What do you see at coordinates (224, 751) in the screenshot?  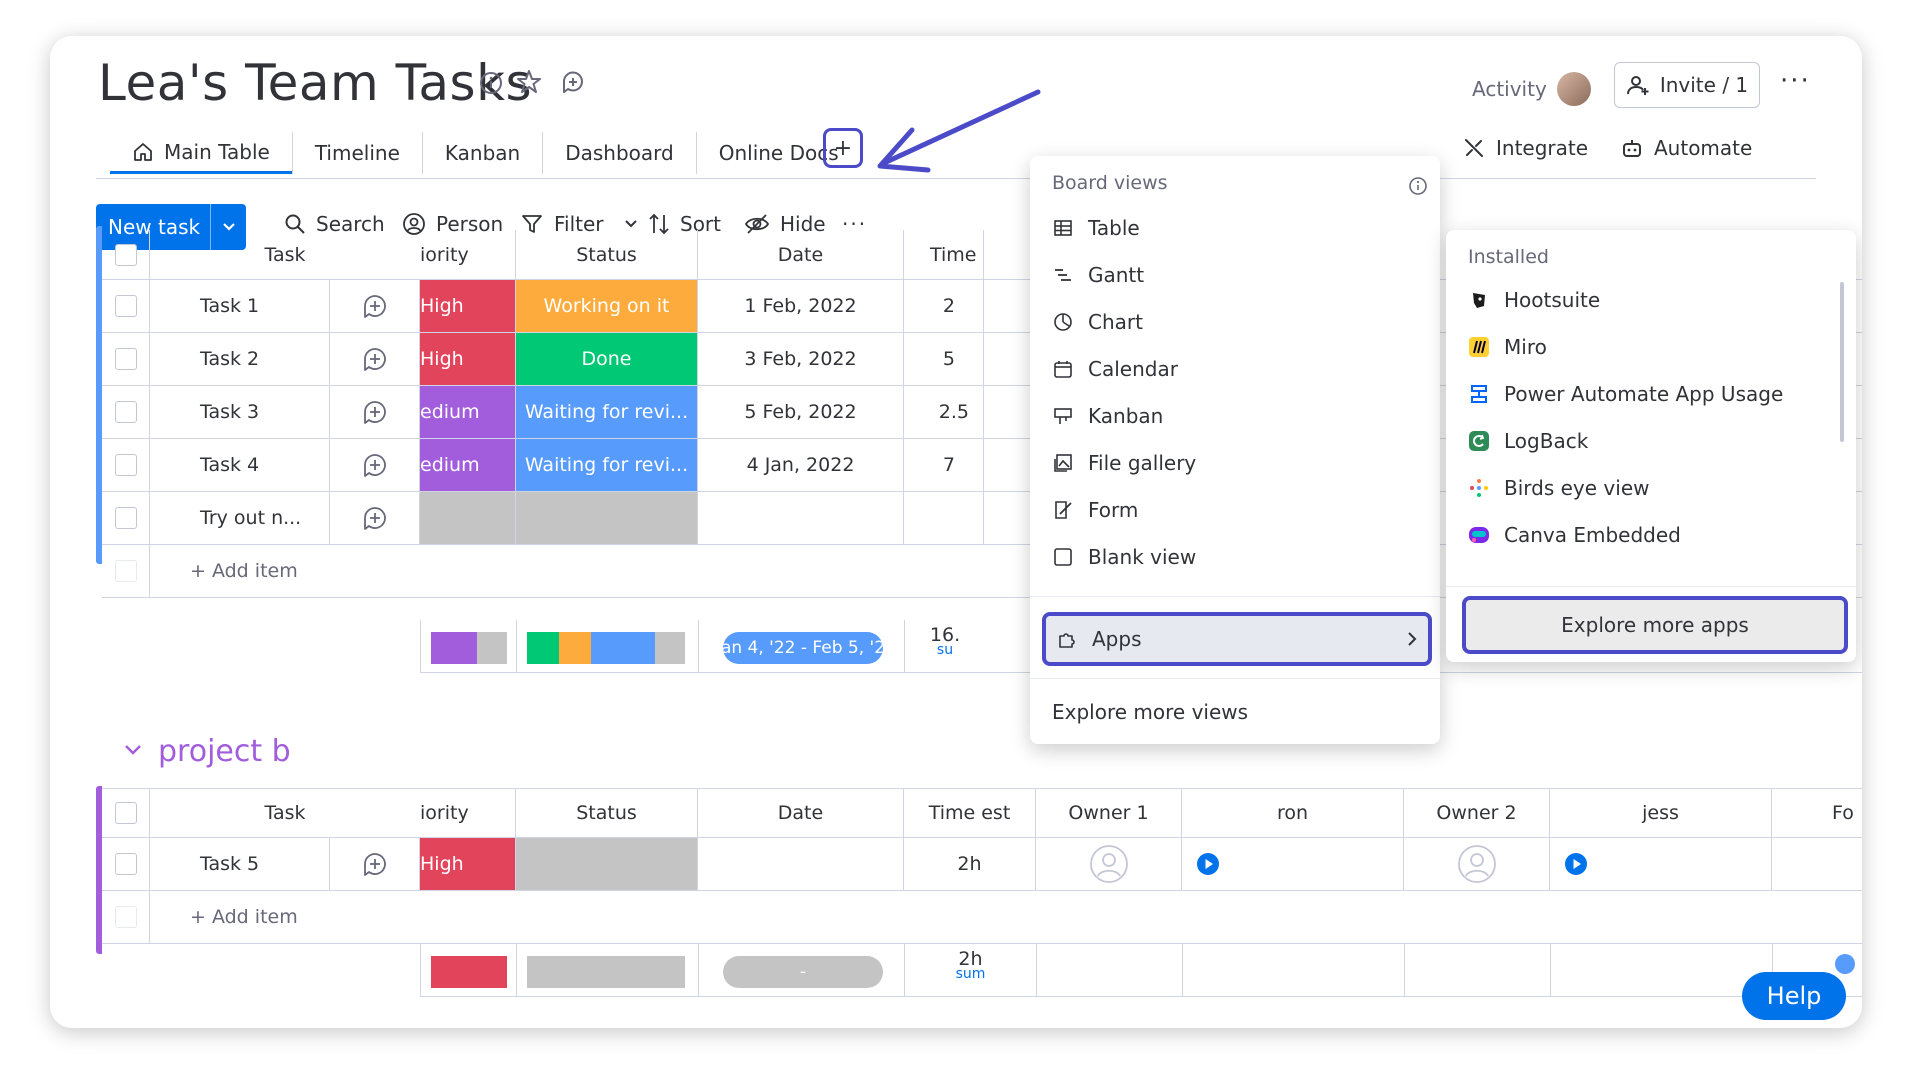 I see `group-title: project b` at bounding box center [224, 751].